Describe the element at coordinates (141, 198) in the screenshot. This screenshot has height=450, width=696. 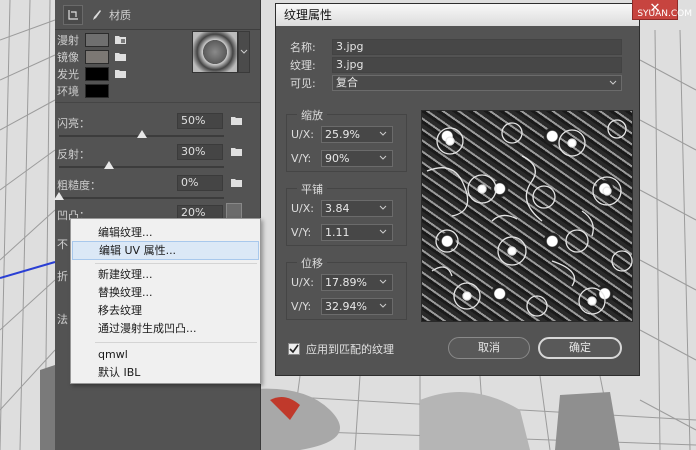
I see `roughness-slider-track` at that location.